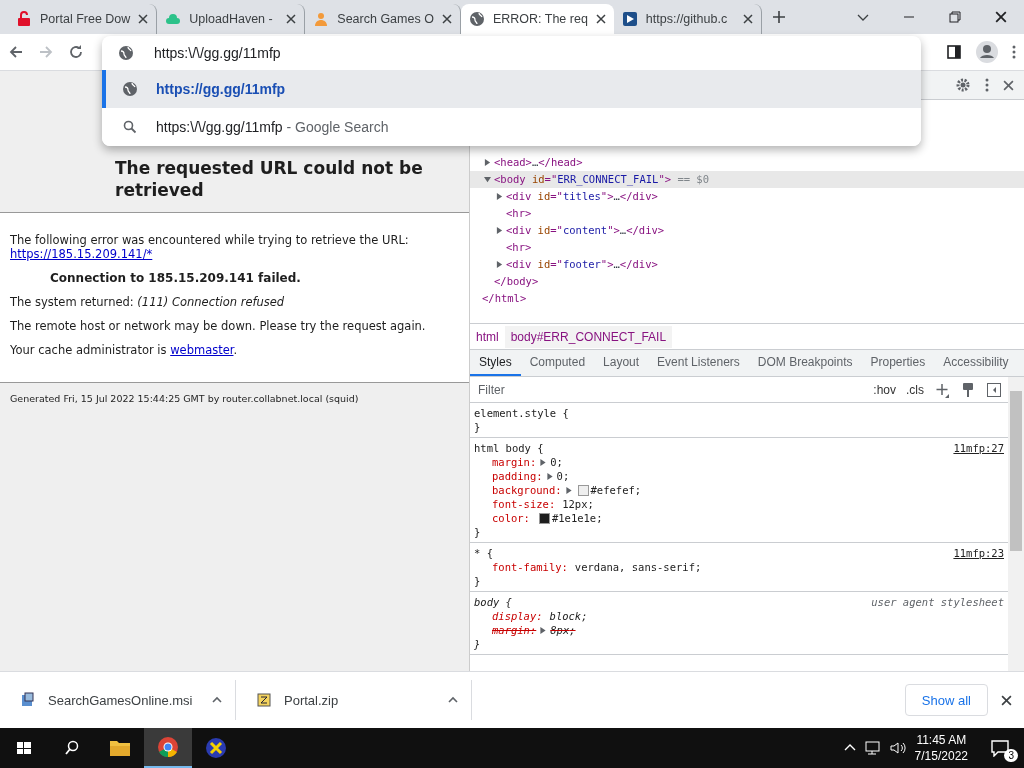  I want to click on hov-toggle: :hov, so click(884, 389).